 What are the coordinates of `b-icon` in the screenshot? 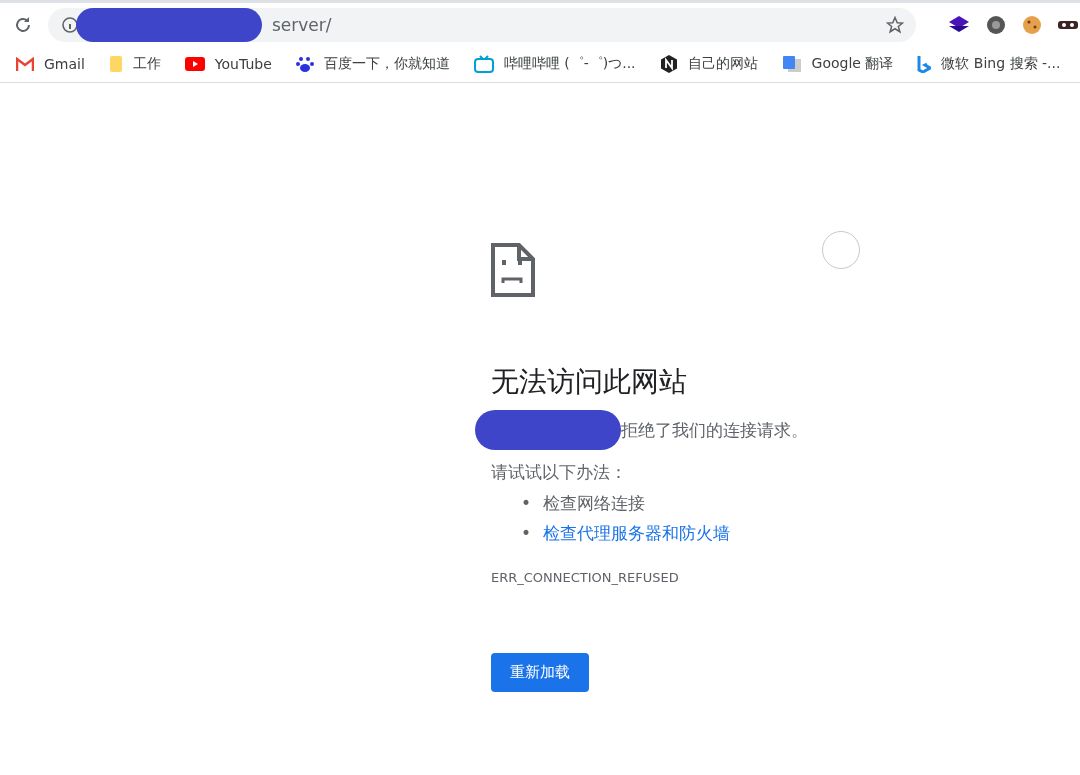 It's located at (924, 64).